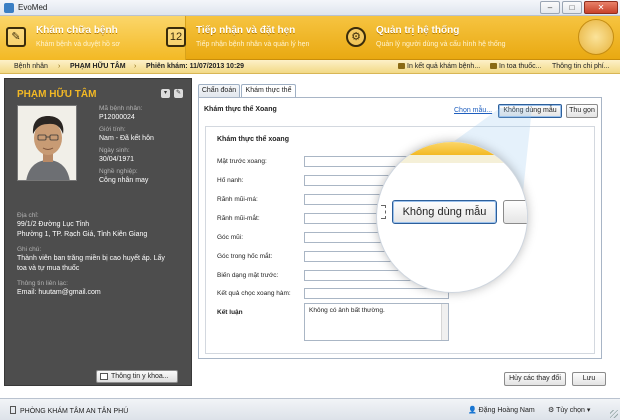 This screenshot has width=620, height=420. Describe the element at coordinates (121, 108) in the screenshot. I see `patient-id-label: Mã bệnh nhân:` at that location.